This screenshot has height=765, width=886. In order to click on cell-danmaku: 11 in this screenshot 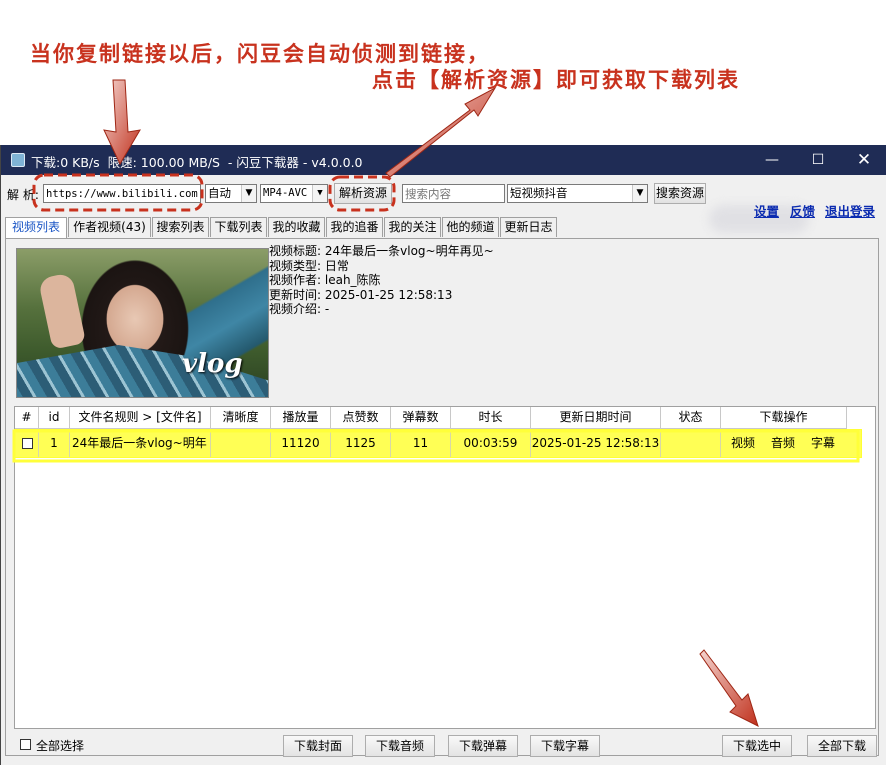, I will do `click(421, 443)`.